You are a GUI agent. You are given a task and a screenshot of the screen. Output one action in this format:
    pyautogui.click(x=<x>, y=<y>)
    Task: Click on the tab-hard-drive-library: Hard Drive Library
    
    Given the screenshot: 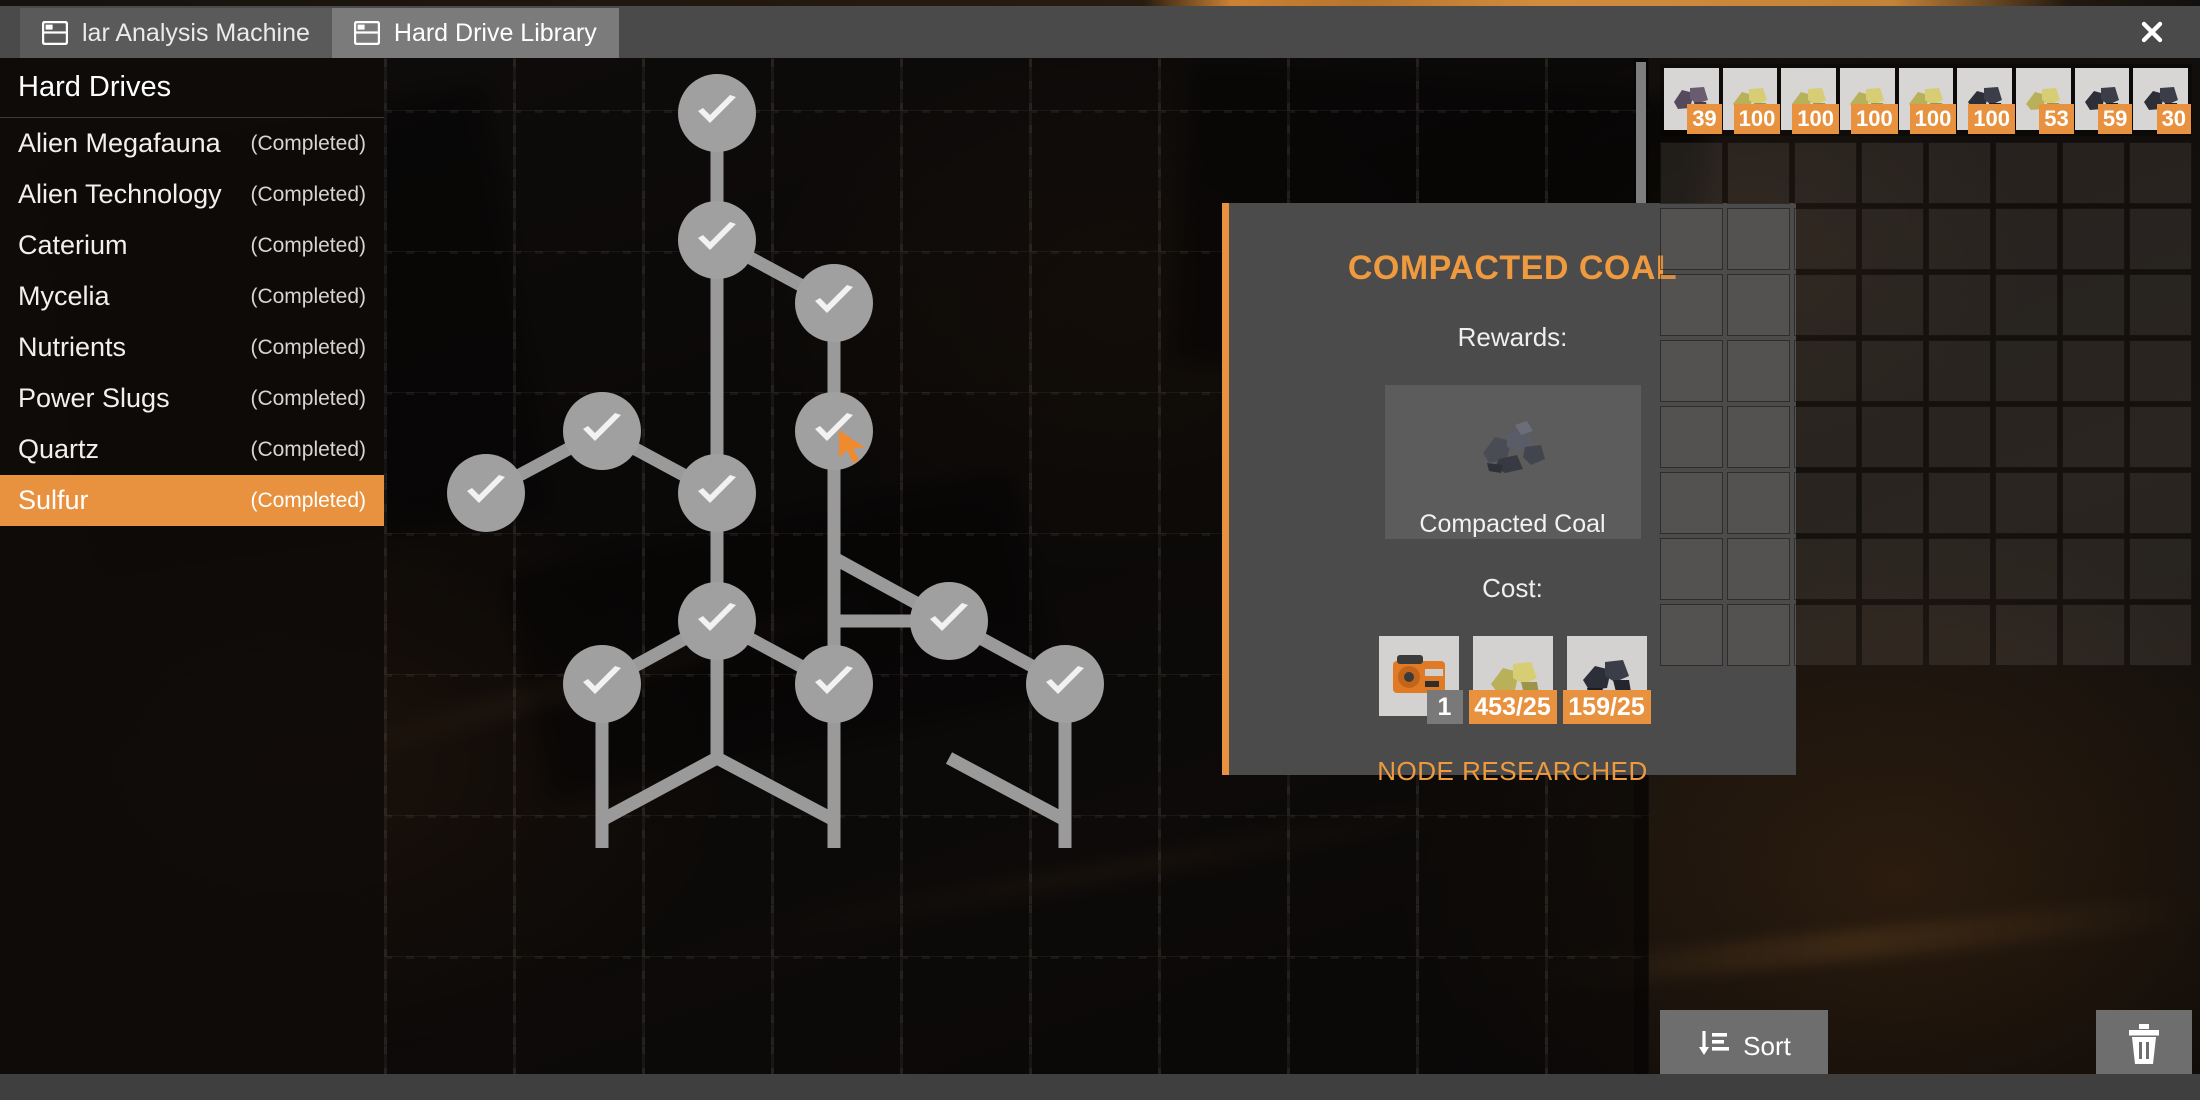 What is the action you would take?
    pyautogui.click(x=475, y=33)
    